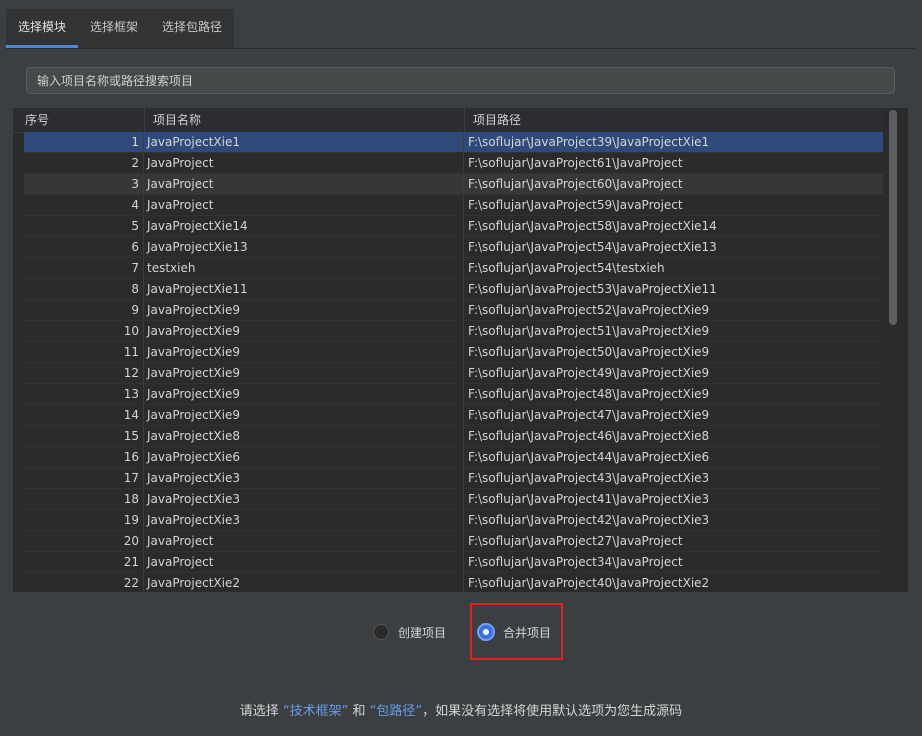 The width and height of the screenshot is (922, 736). Describe the element at coordinates (673, 541) in the screenshot. I see `project-path-cell: F:\soflujar\JavaProject27\JavaProject` at that location.